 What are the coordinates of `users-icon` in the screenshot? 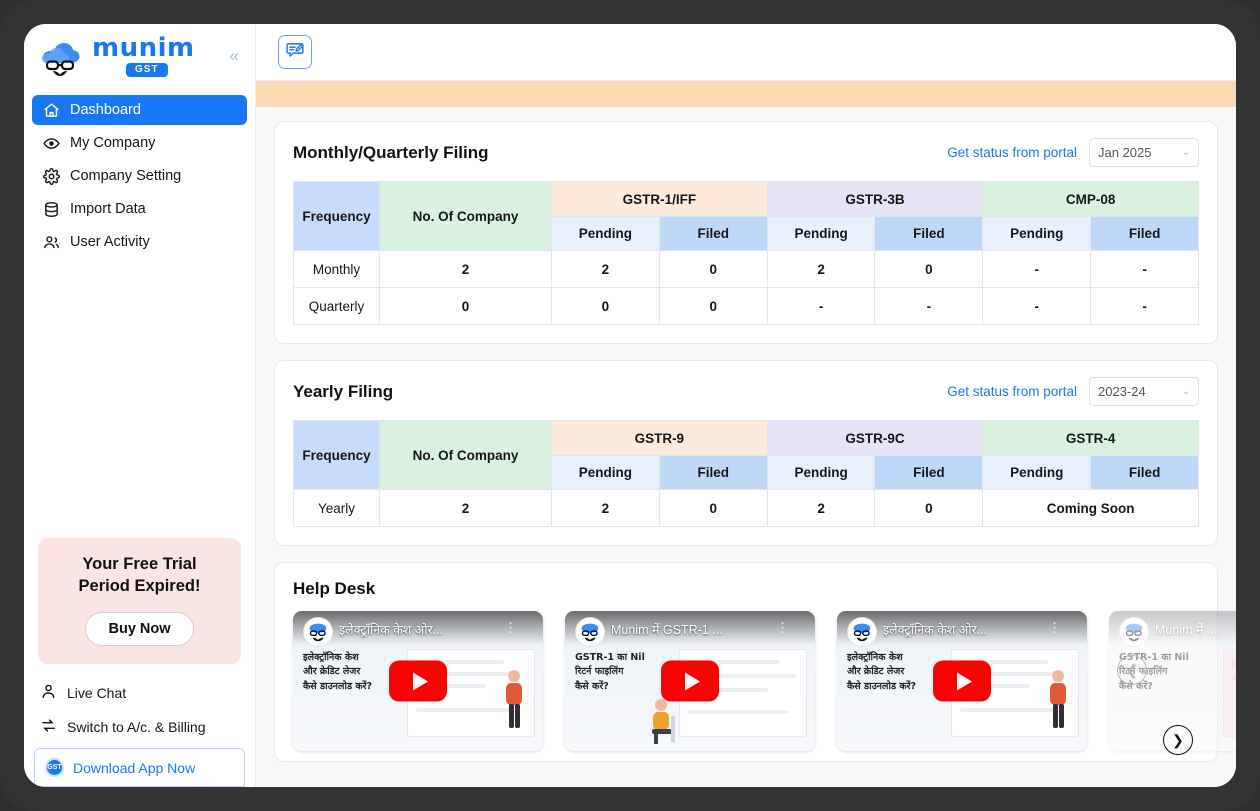 It's located at (51, 242).